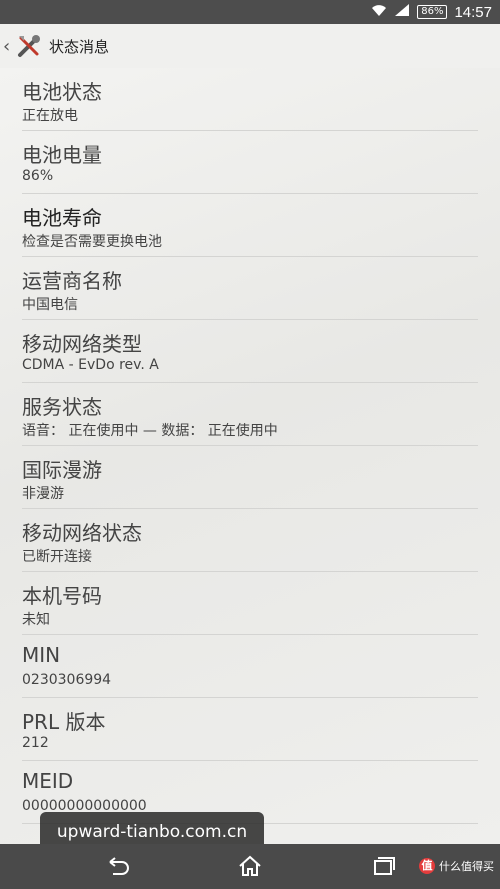  I want to click on list-item-network-type: 移动网络类型 CDMA - EvDo rev. A, so click(250, 351).